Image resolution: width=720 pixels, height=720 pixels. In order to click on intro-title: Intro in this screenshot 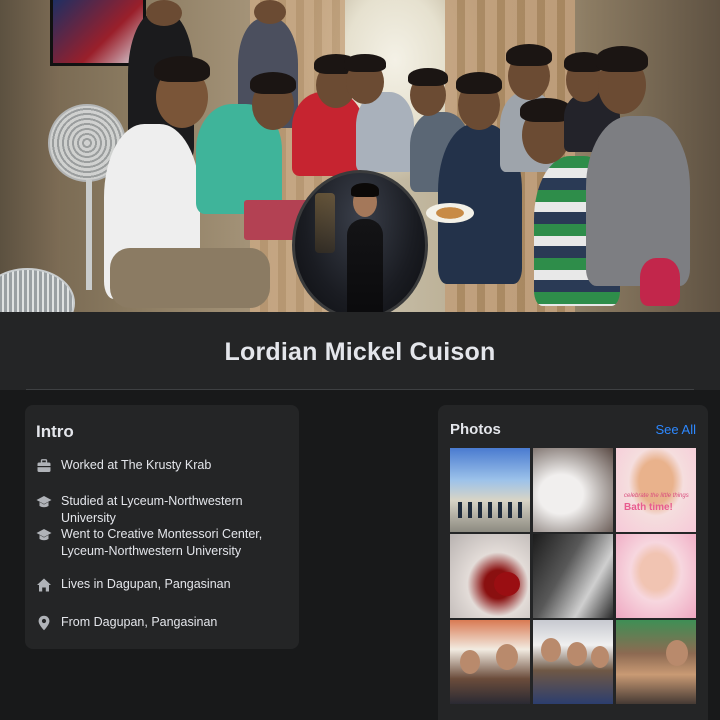, I will do `click(55, 431)`.